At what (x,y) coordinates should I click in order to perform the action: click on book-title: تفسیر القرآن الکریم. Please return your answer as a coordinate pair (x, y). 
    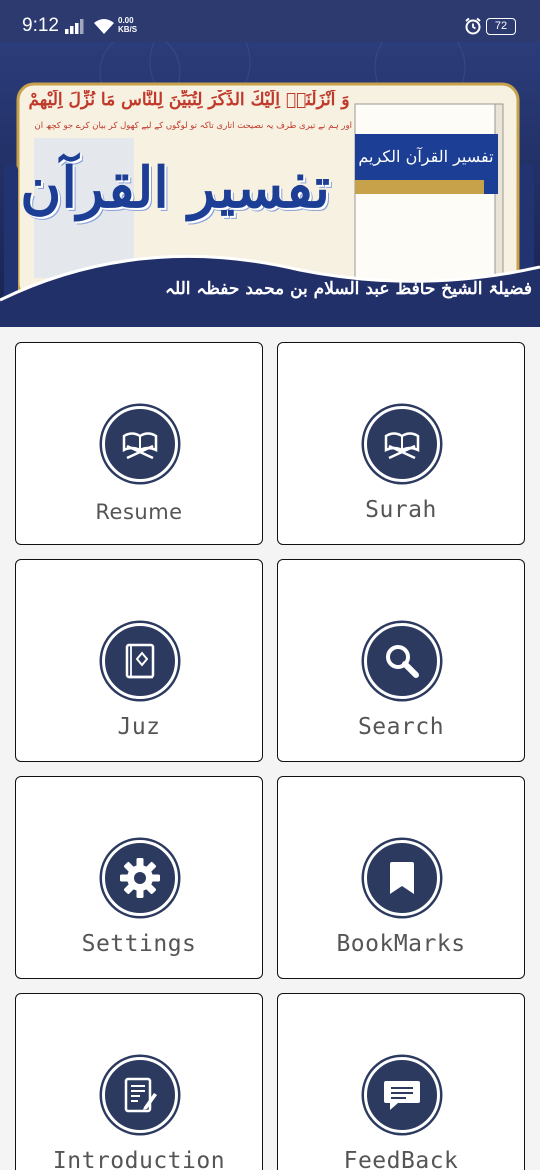
    Looking at the image, I should click on (426, 156).